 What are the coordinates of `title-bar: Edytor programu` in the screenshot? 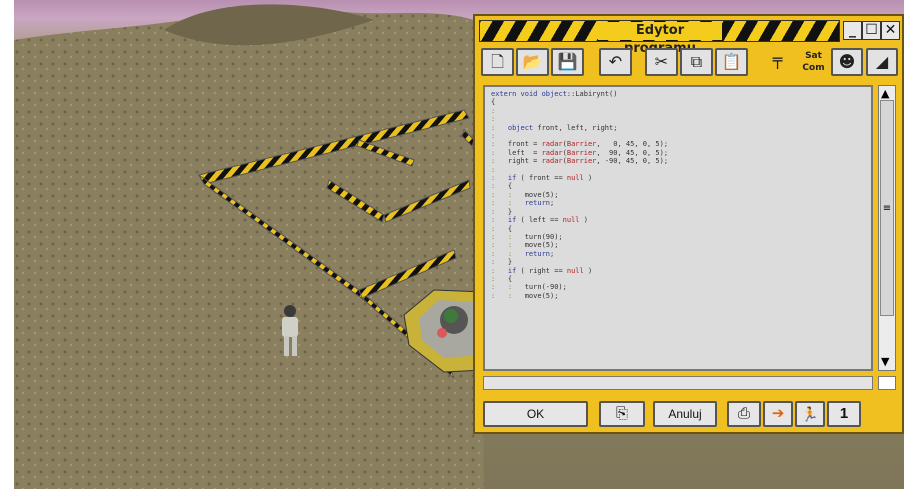 It's located at (659, 38).